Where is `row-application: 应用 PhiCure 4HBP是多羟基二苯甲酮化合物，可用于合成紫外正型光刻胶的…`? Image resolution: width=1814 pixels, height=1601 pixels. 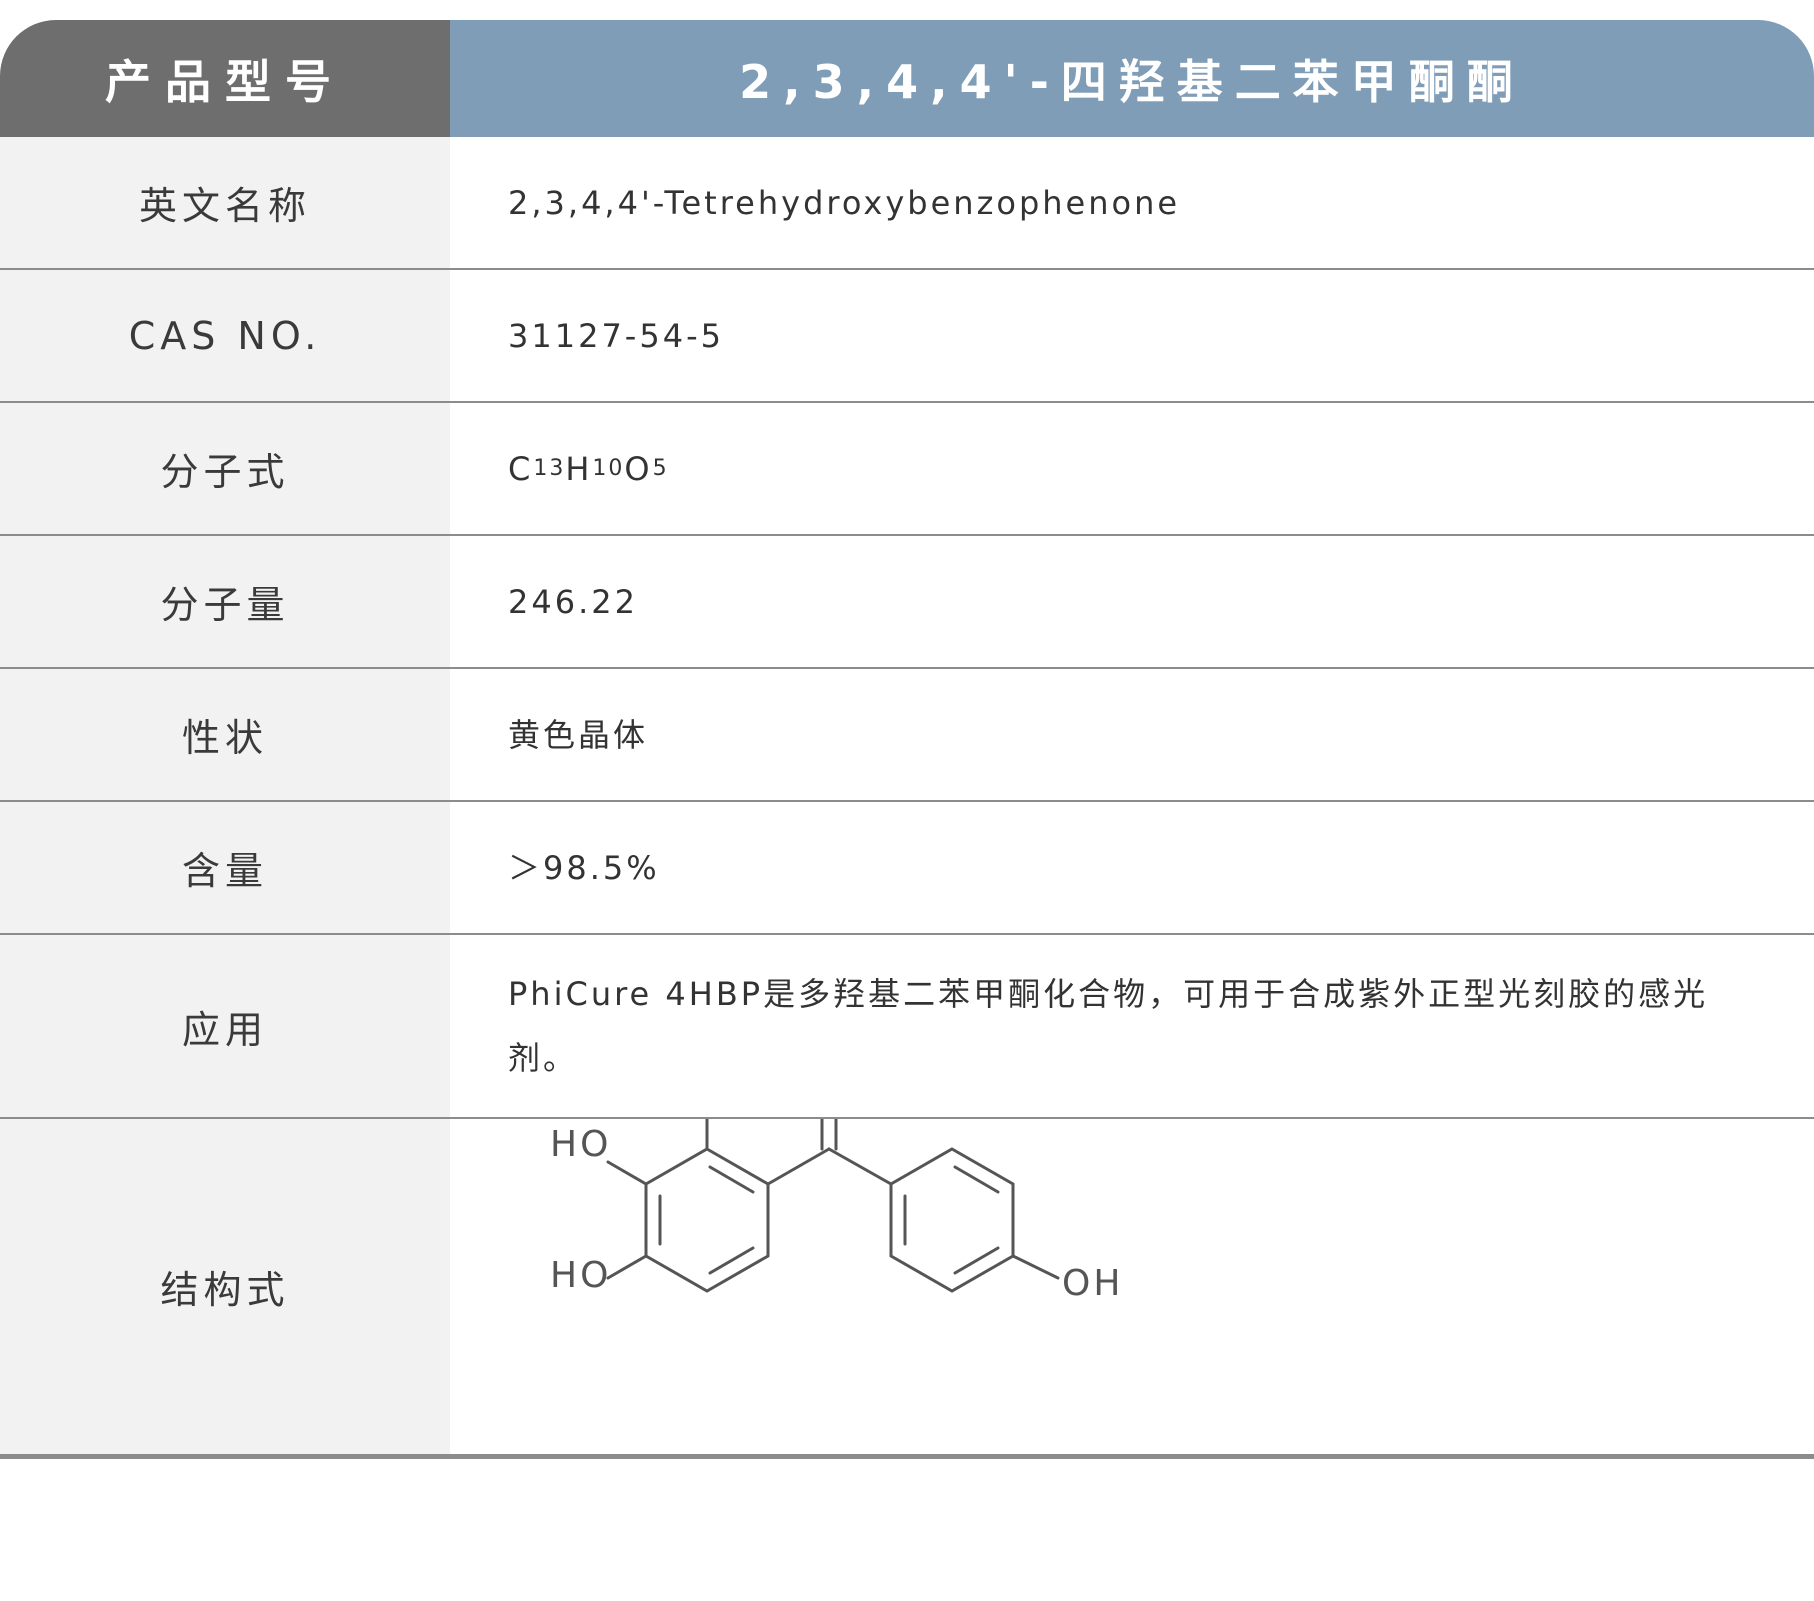 row-application: 应用 PhiCure 4HBP是多羟基二苯甲酮化合物，可用于合成紫外正型光刻胶的… is located at coordinates (907, 1027).